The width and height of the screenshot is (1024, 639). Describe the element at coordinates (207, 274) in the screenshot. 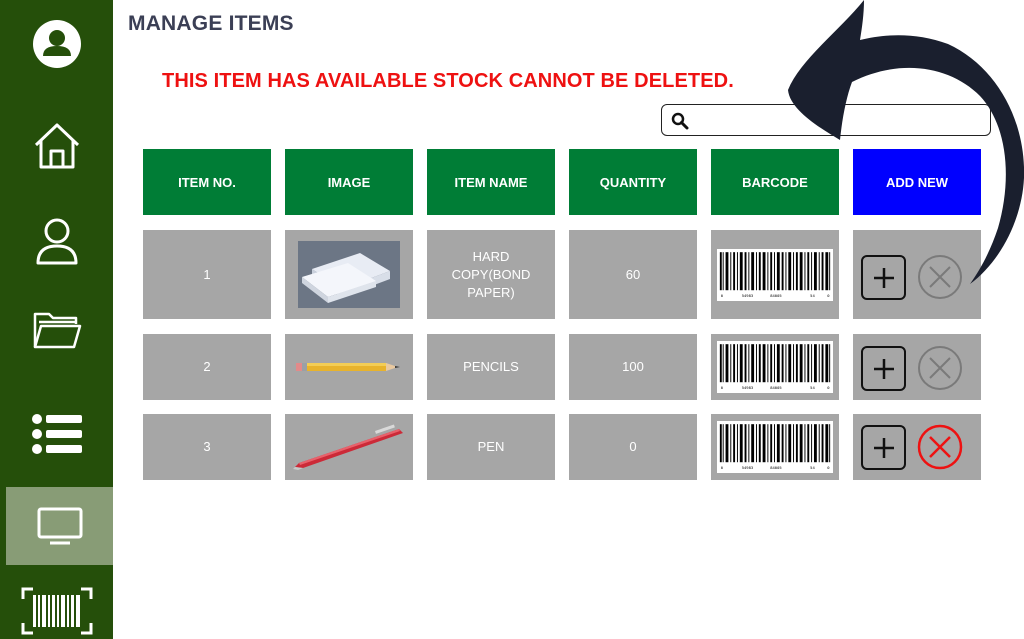

I see `cell-item-no: 1` at that location.